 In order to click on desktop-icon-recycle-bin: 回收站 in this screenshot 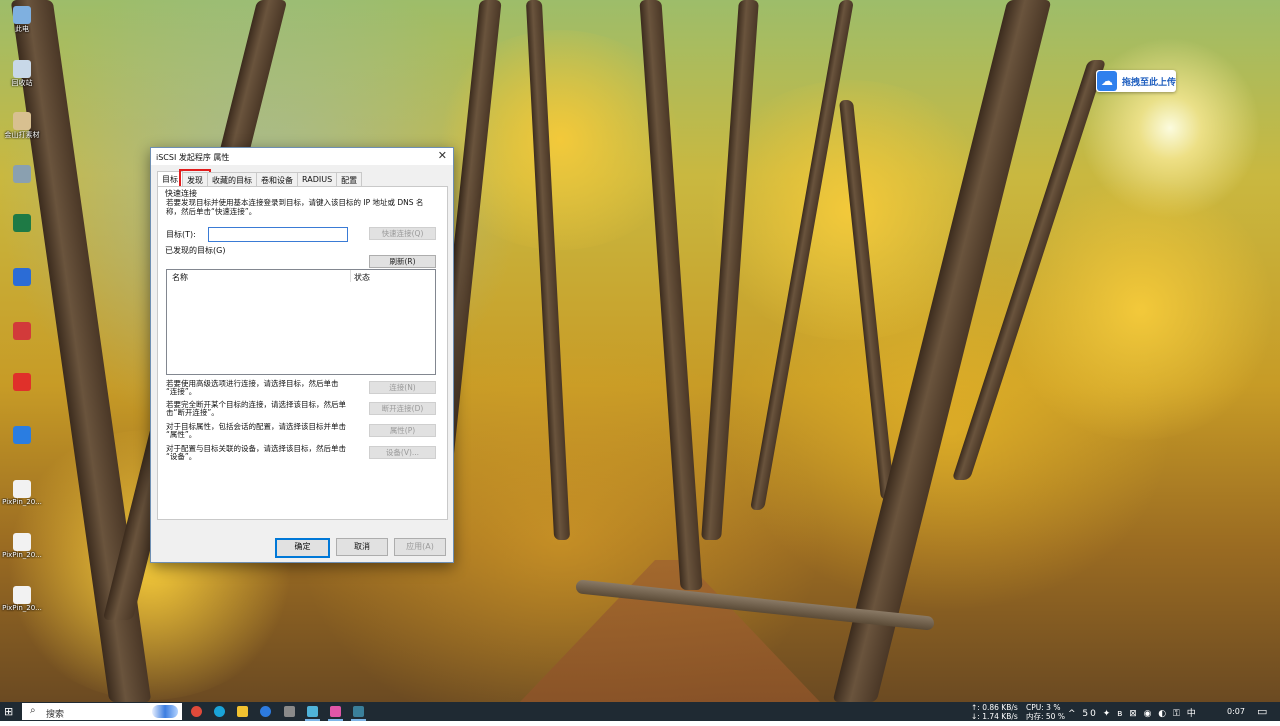, I will do `click(22, 74)`.